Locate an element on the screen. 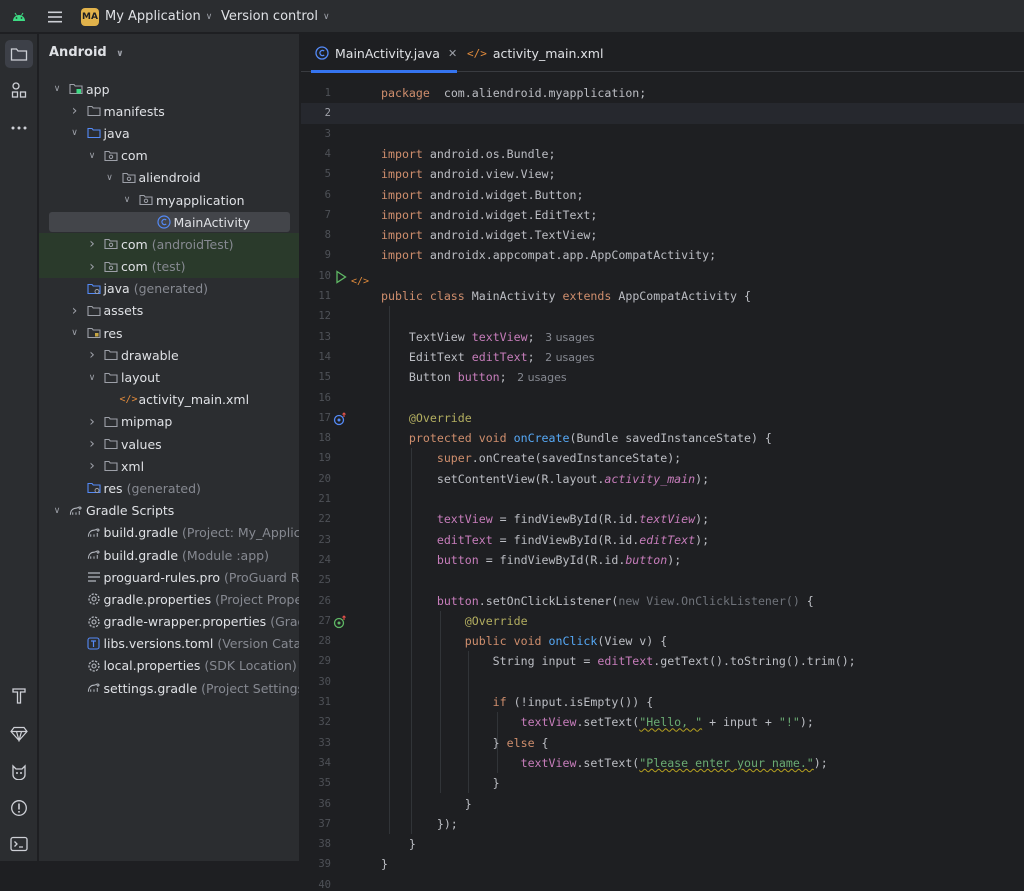 The image size is (1024, 891). tree-item: settings.gradle (Project Settings) is located at coordinates (169, 688).